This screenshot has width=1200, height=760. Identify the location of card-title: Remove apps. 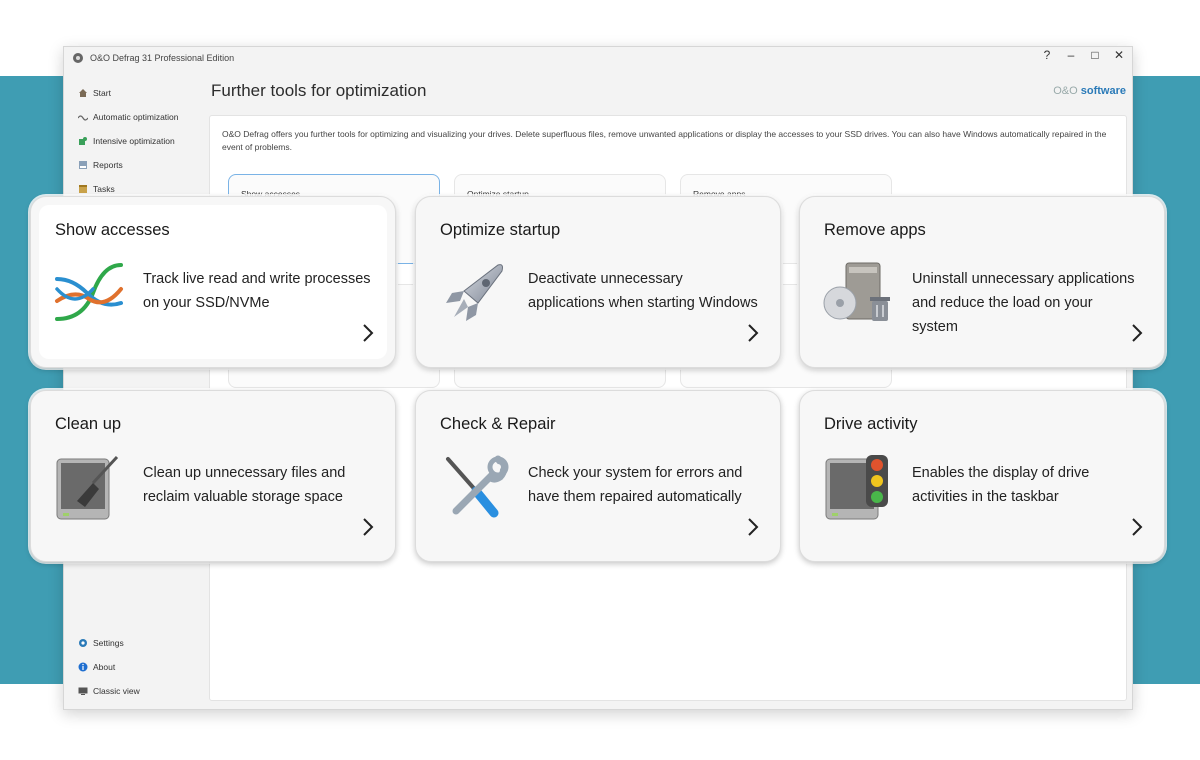
(875, 230).